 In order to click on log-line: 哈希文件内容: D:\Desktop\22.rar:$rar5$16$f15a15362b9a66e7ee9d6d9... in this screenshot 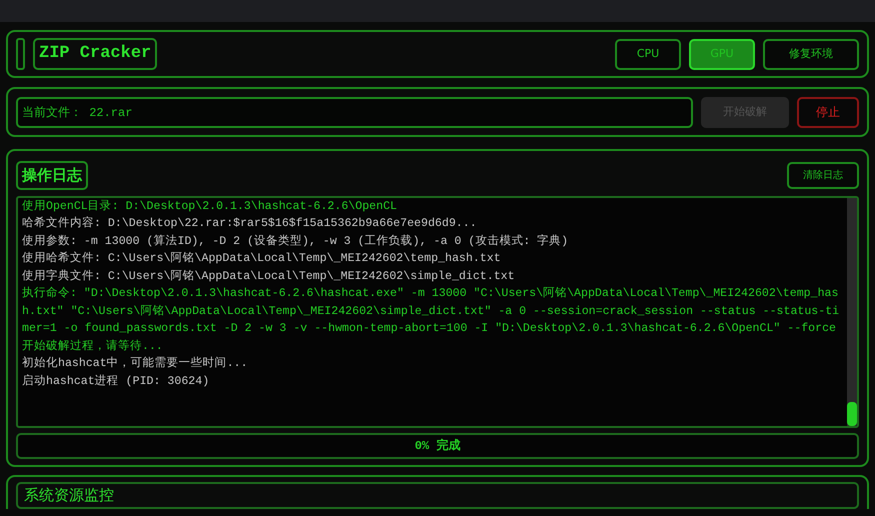, I will do `click(250, 223)`.